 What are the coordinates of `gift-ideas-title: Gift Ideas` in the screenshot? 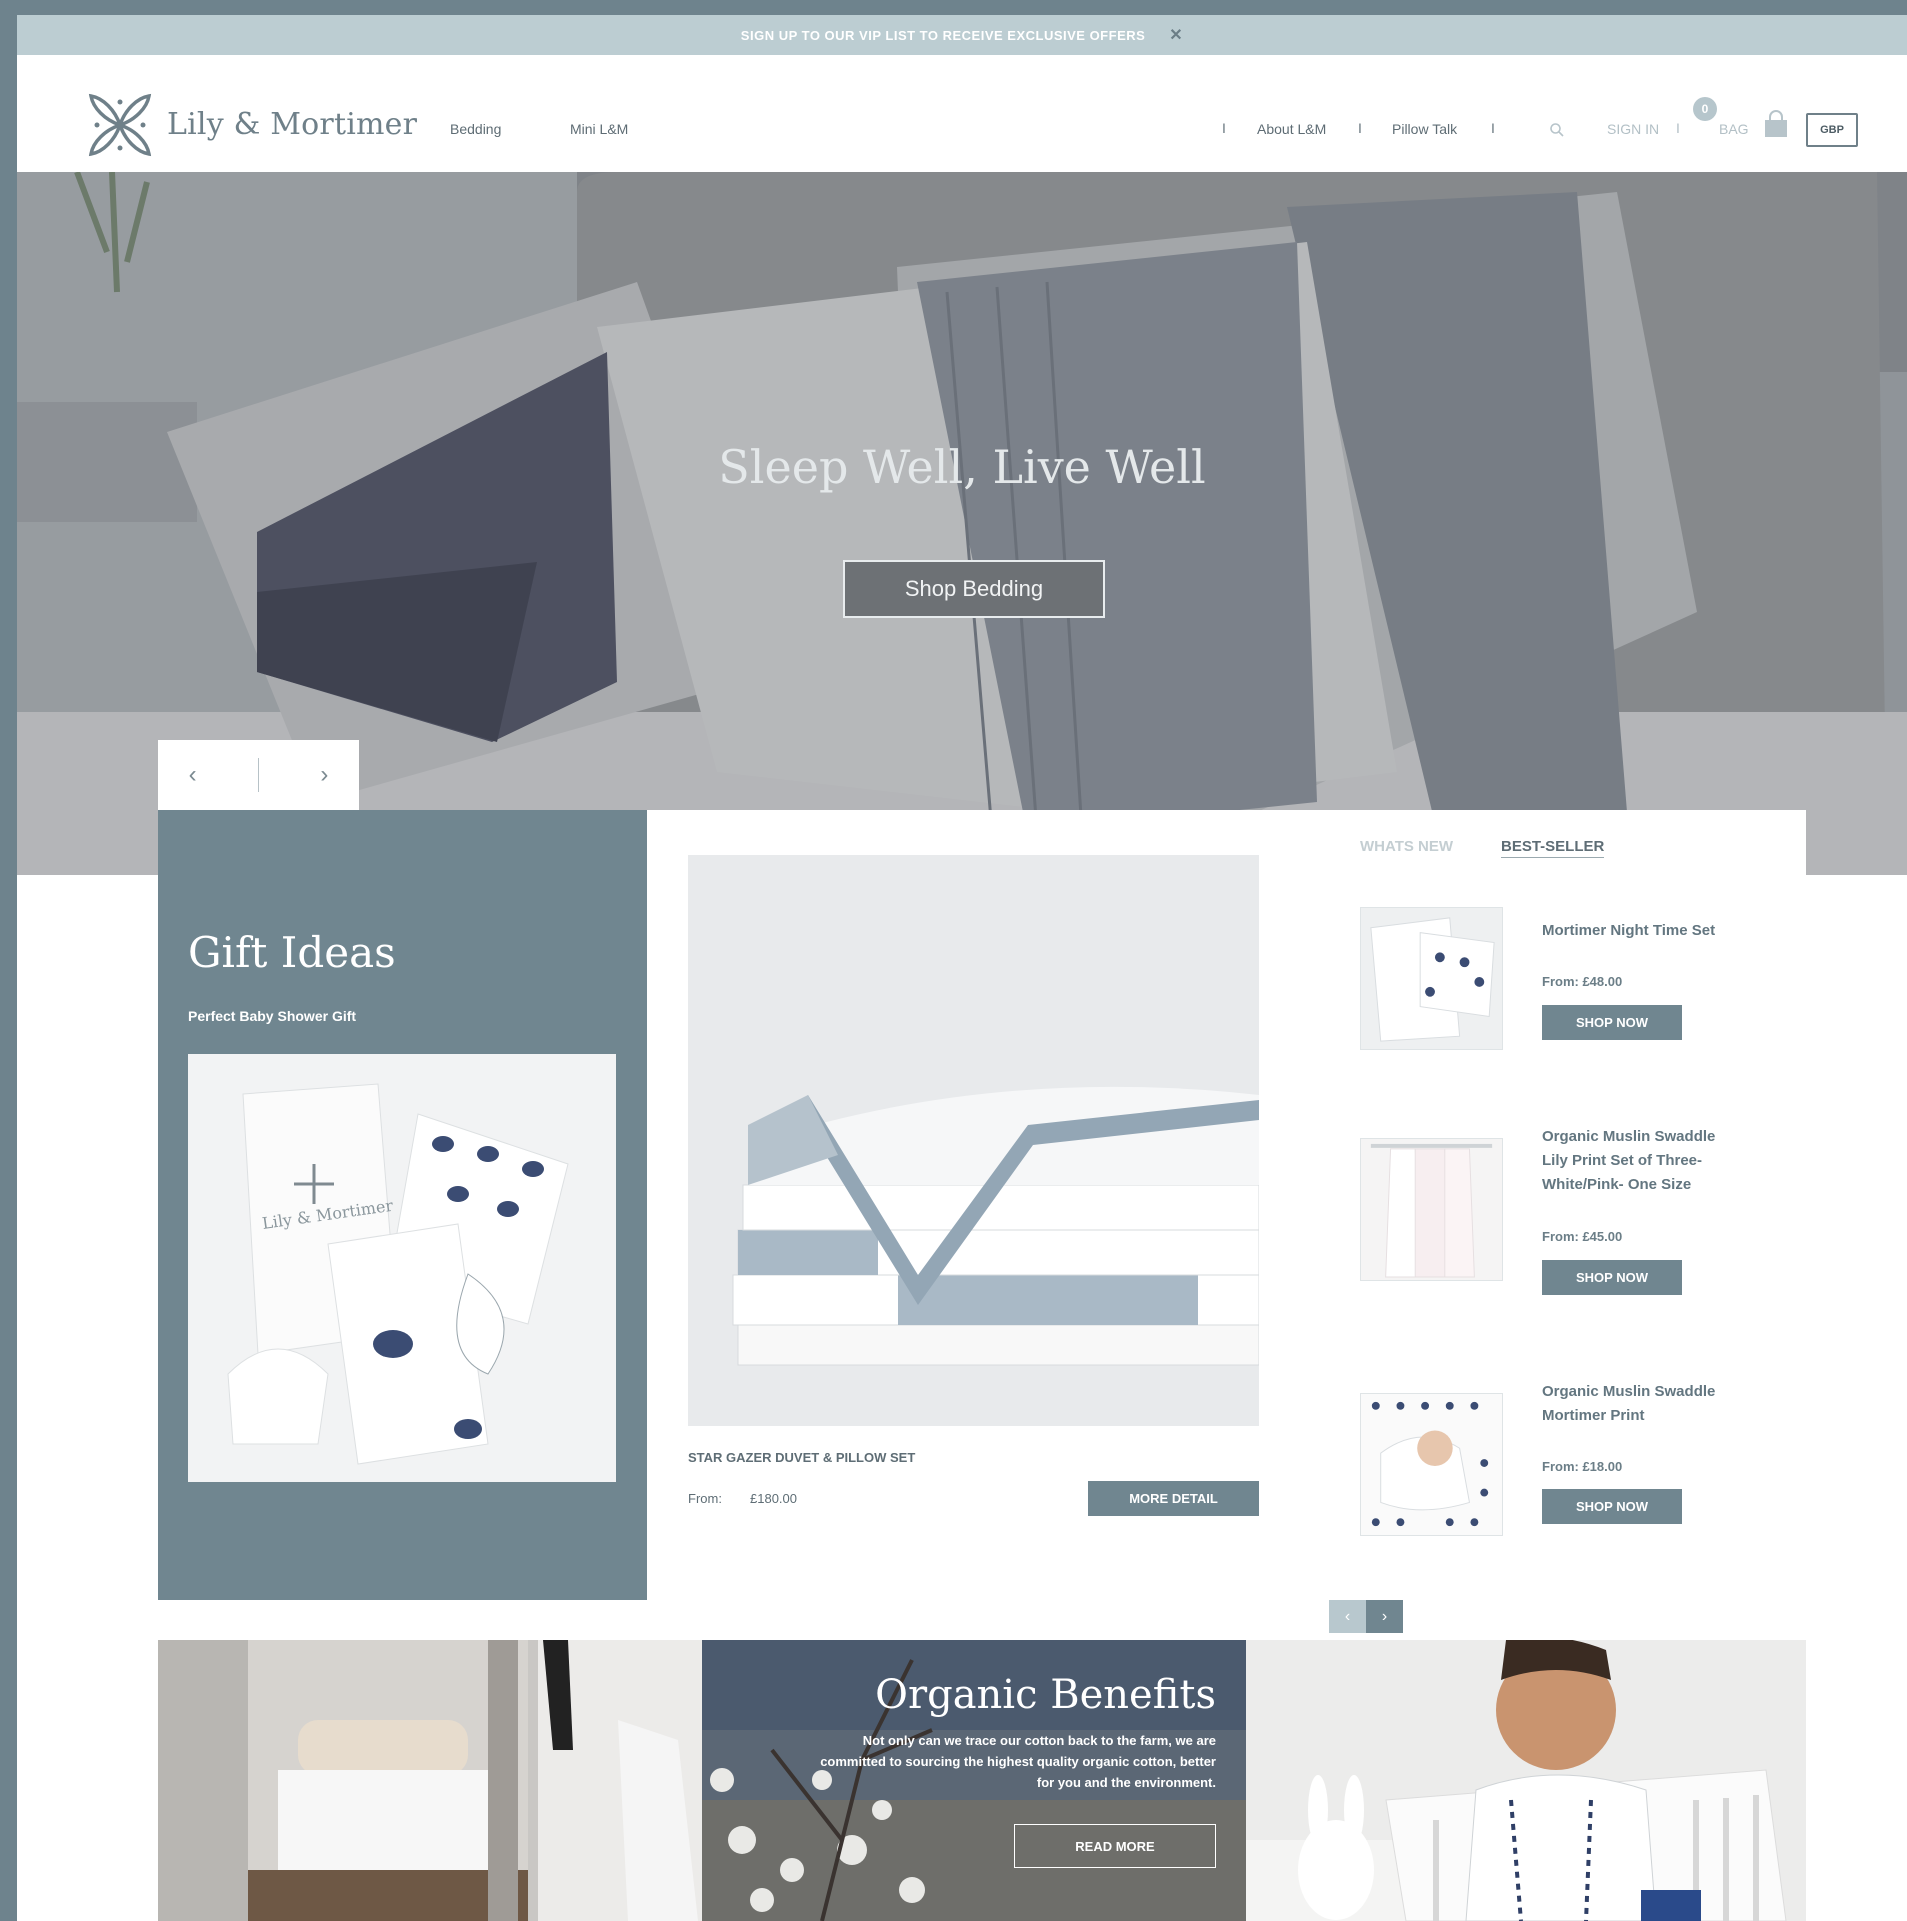 It's located at (292, 952).